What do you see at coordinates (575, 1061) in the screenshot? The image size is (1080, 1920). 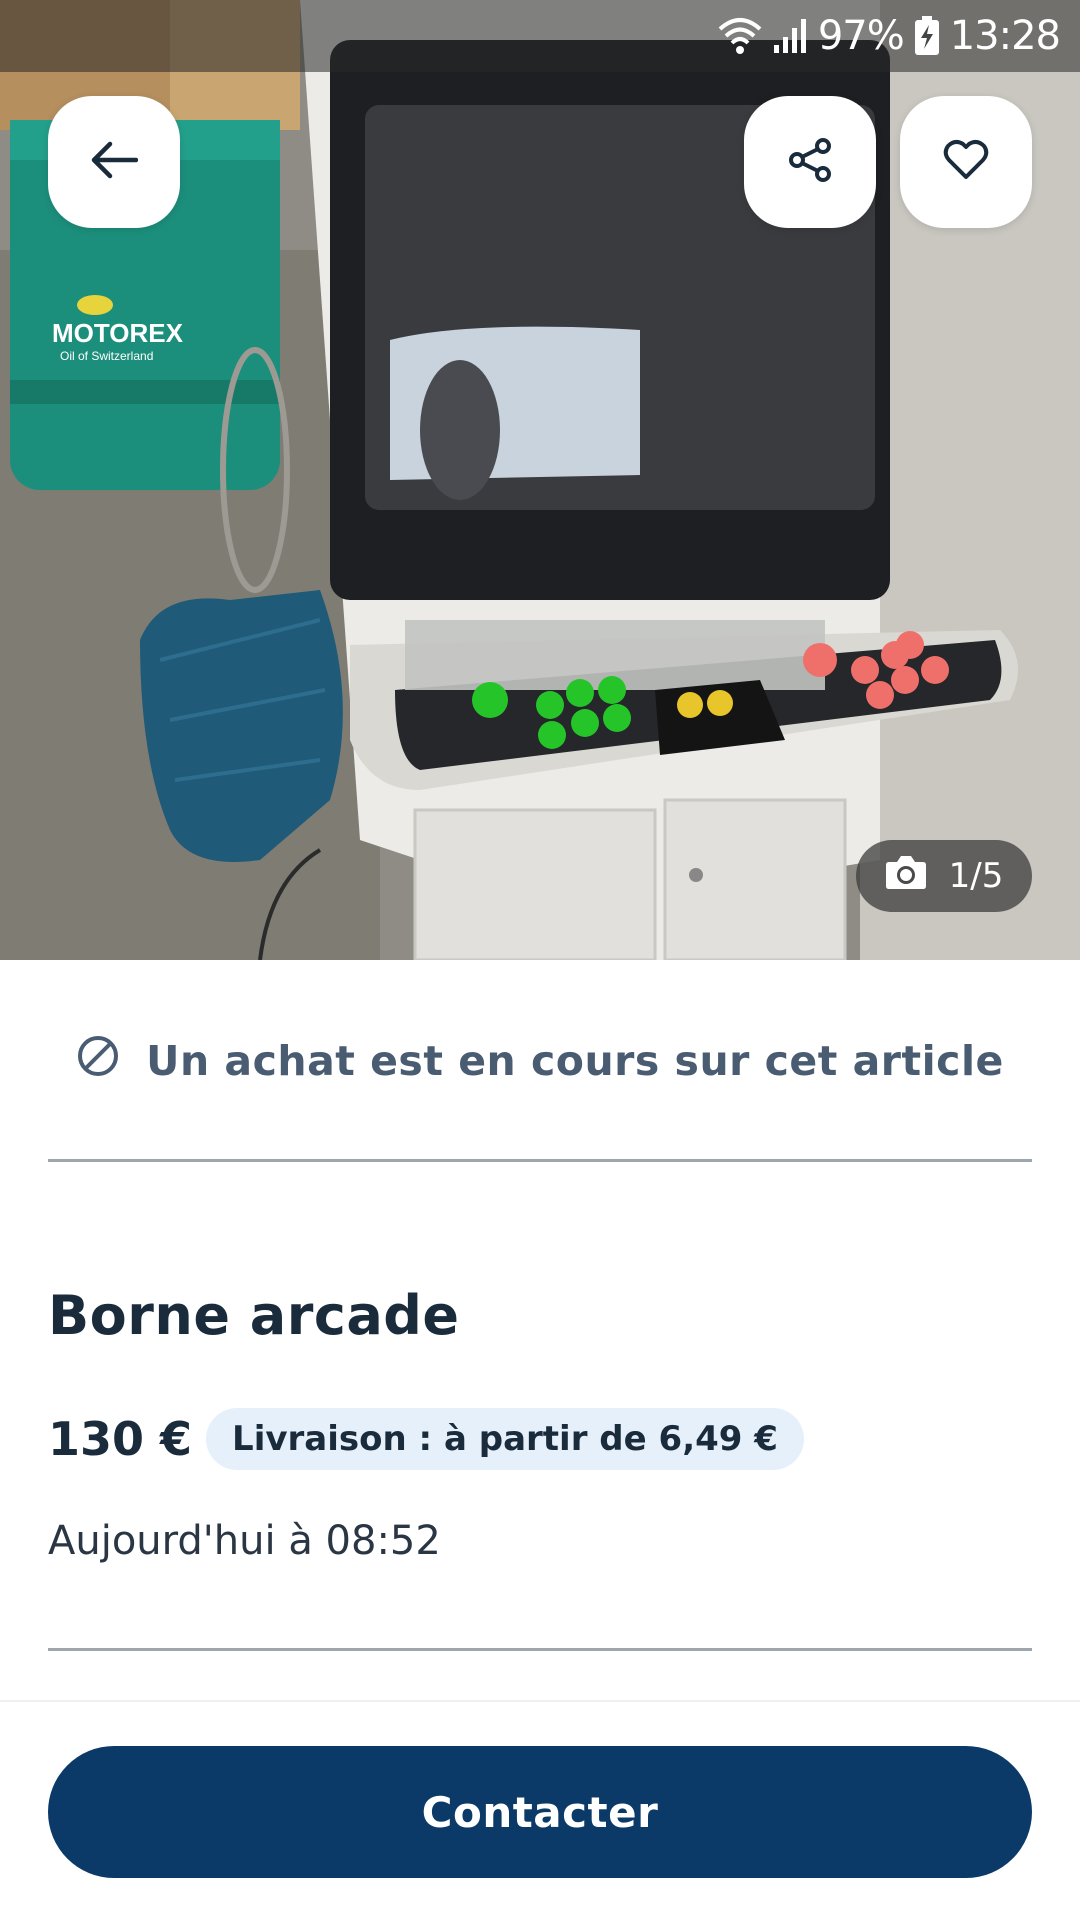 I see `notice-text: Un achat est en cours sur cet article` at bounding box center [575, 1061].